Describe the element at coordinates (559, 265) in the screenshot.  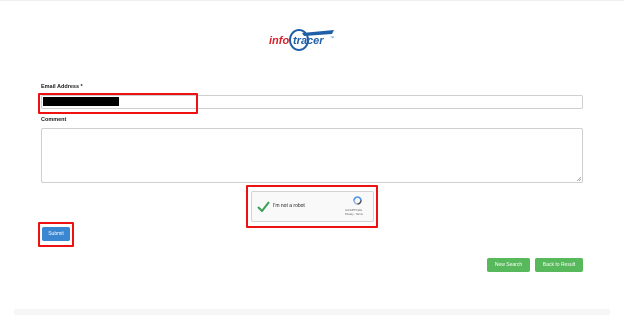
I see `back-to-result-button: Back to Result` at that location.